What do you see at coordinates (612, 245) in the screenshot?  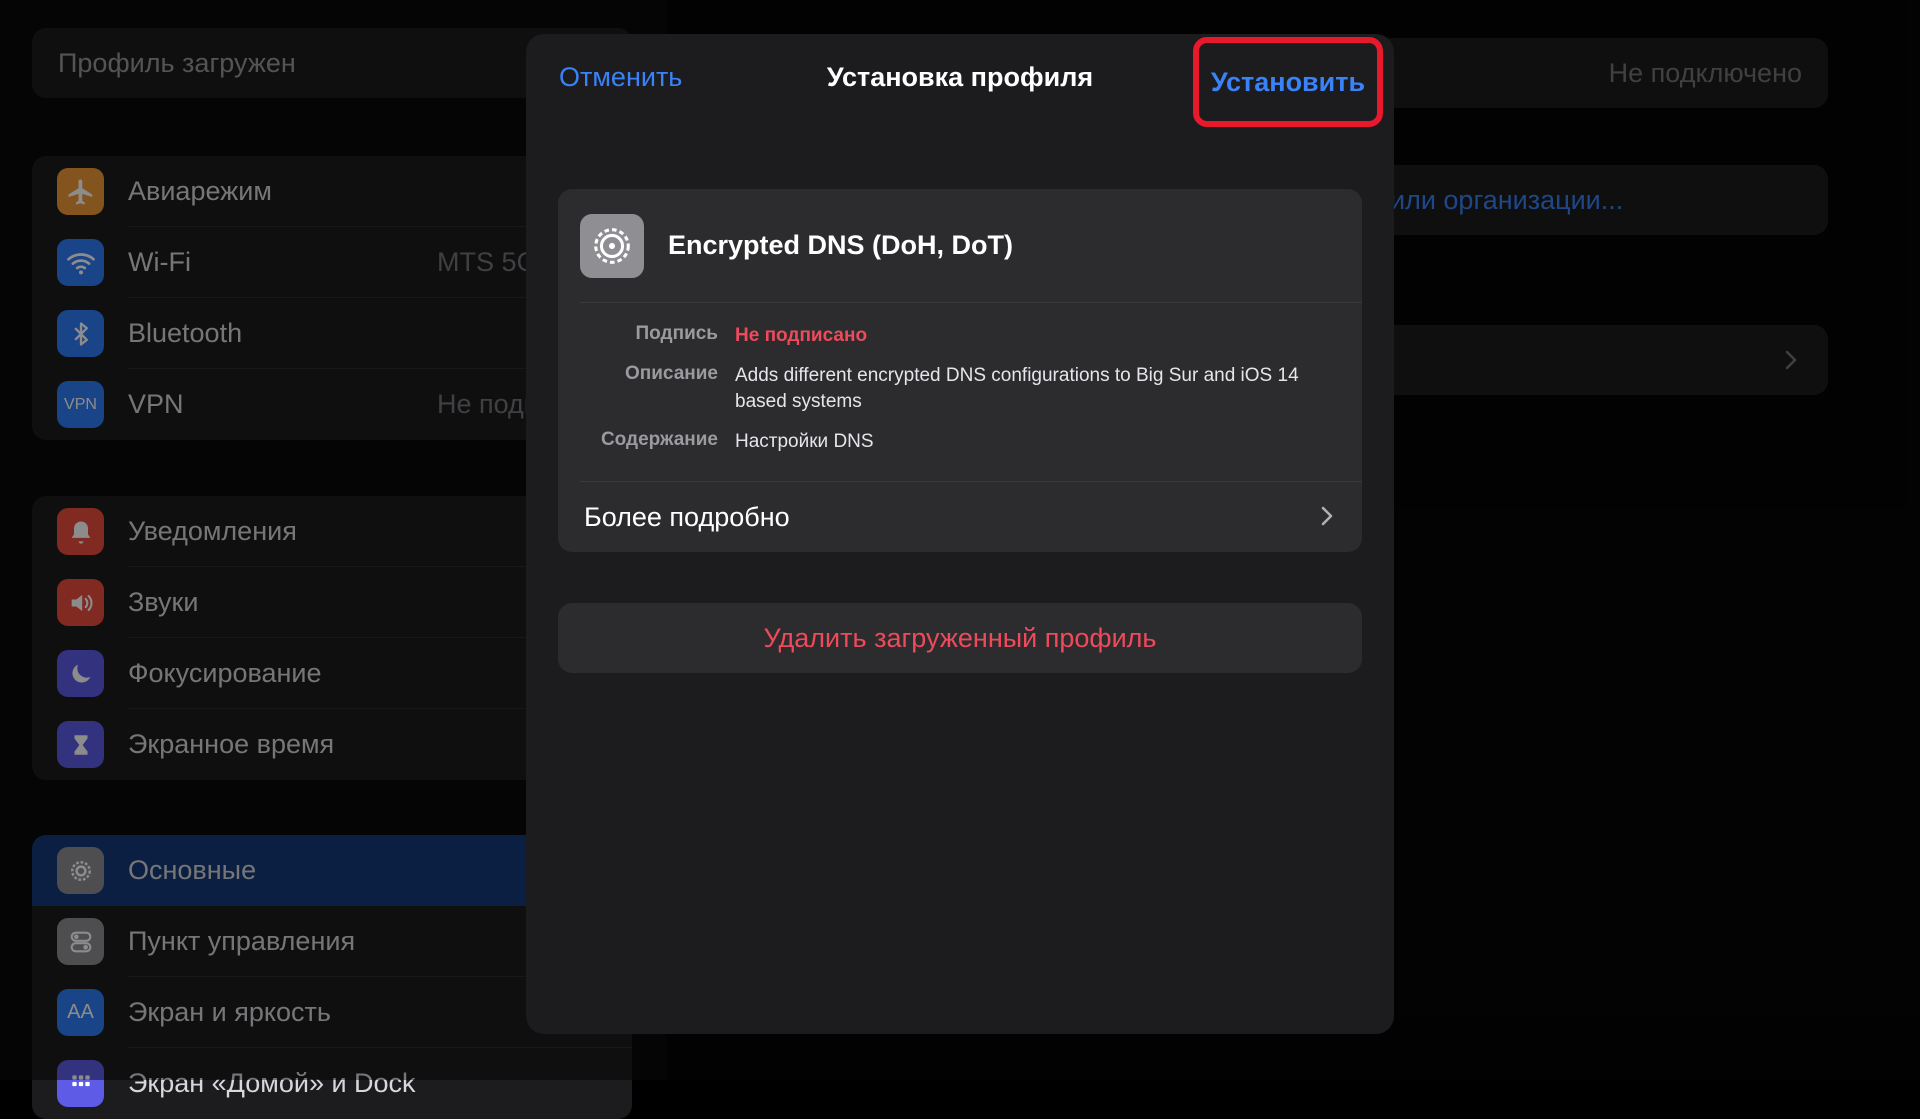 I see `settings-gear-icon` at bounding box center [612, 245].